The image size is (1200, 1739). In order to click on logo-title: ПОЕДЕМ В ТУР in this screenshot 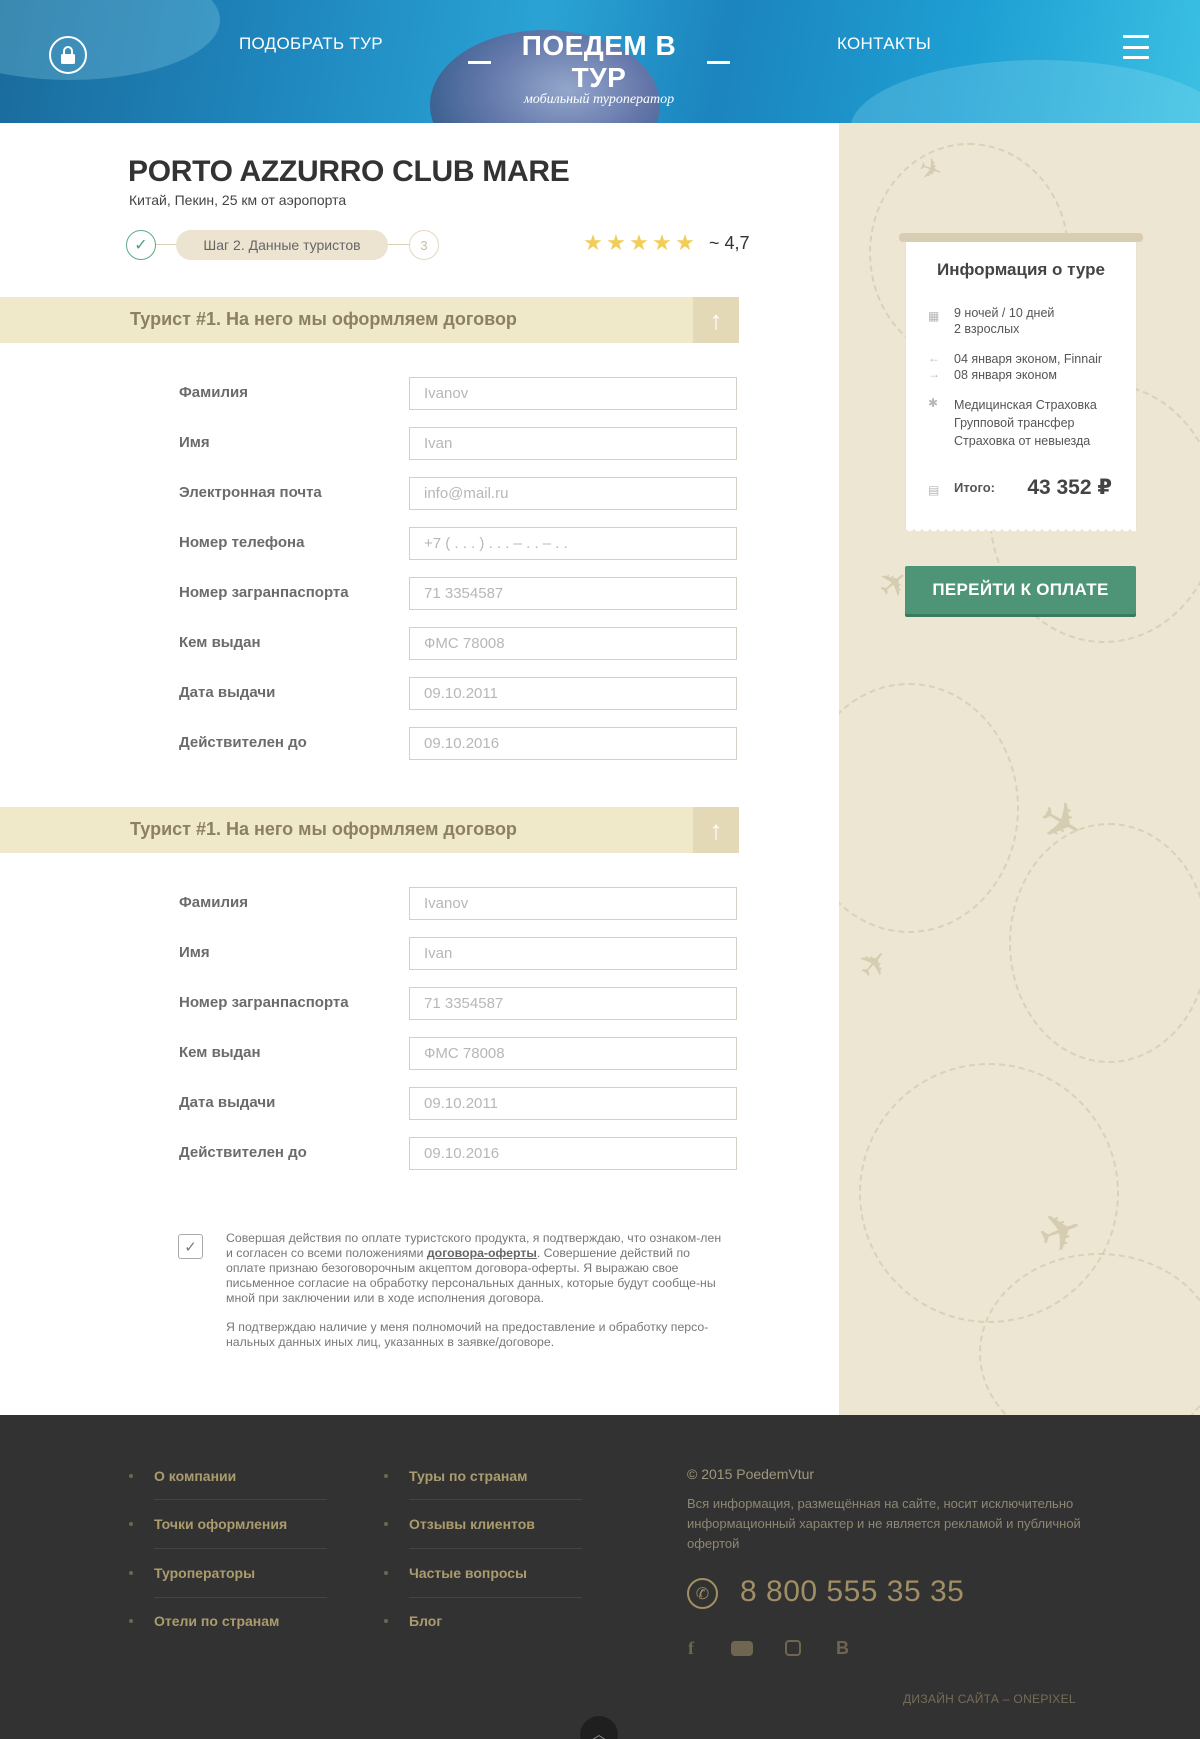, I will do `click(599, 62)`.